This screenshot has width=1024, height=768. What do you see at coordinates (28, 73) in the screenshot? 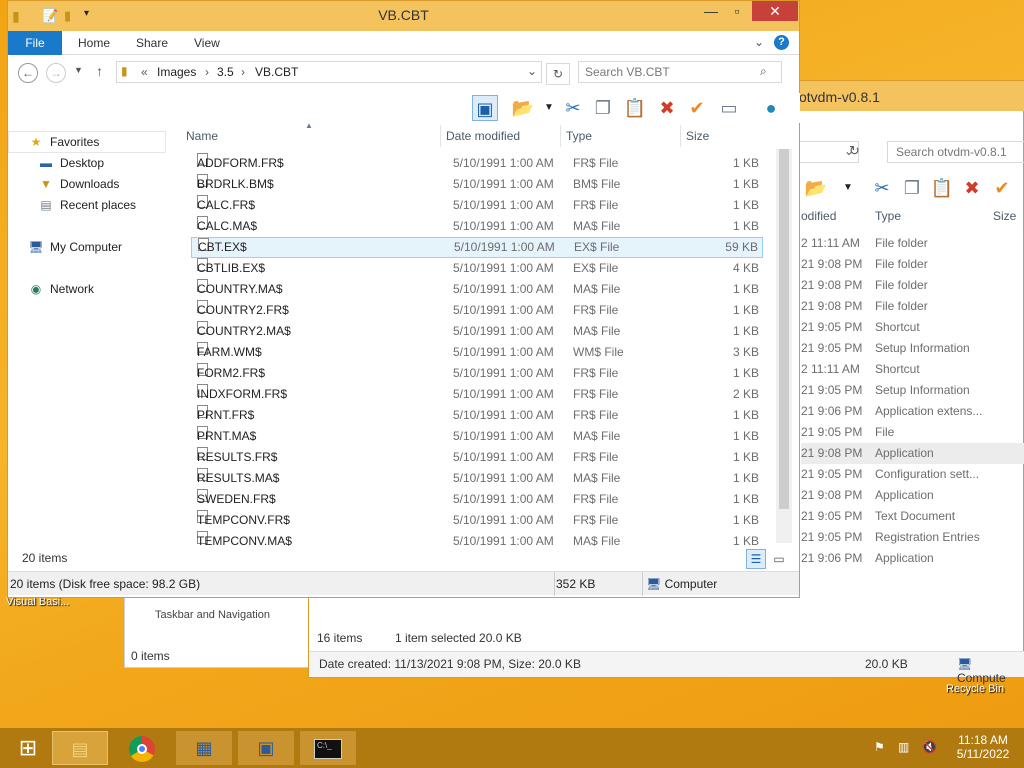
I see `back-arrow-icon: ←` at bounding box center [28, 73].